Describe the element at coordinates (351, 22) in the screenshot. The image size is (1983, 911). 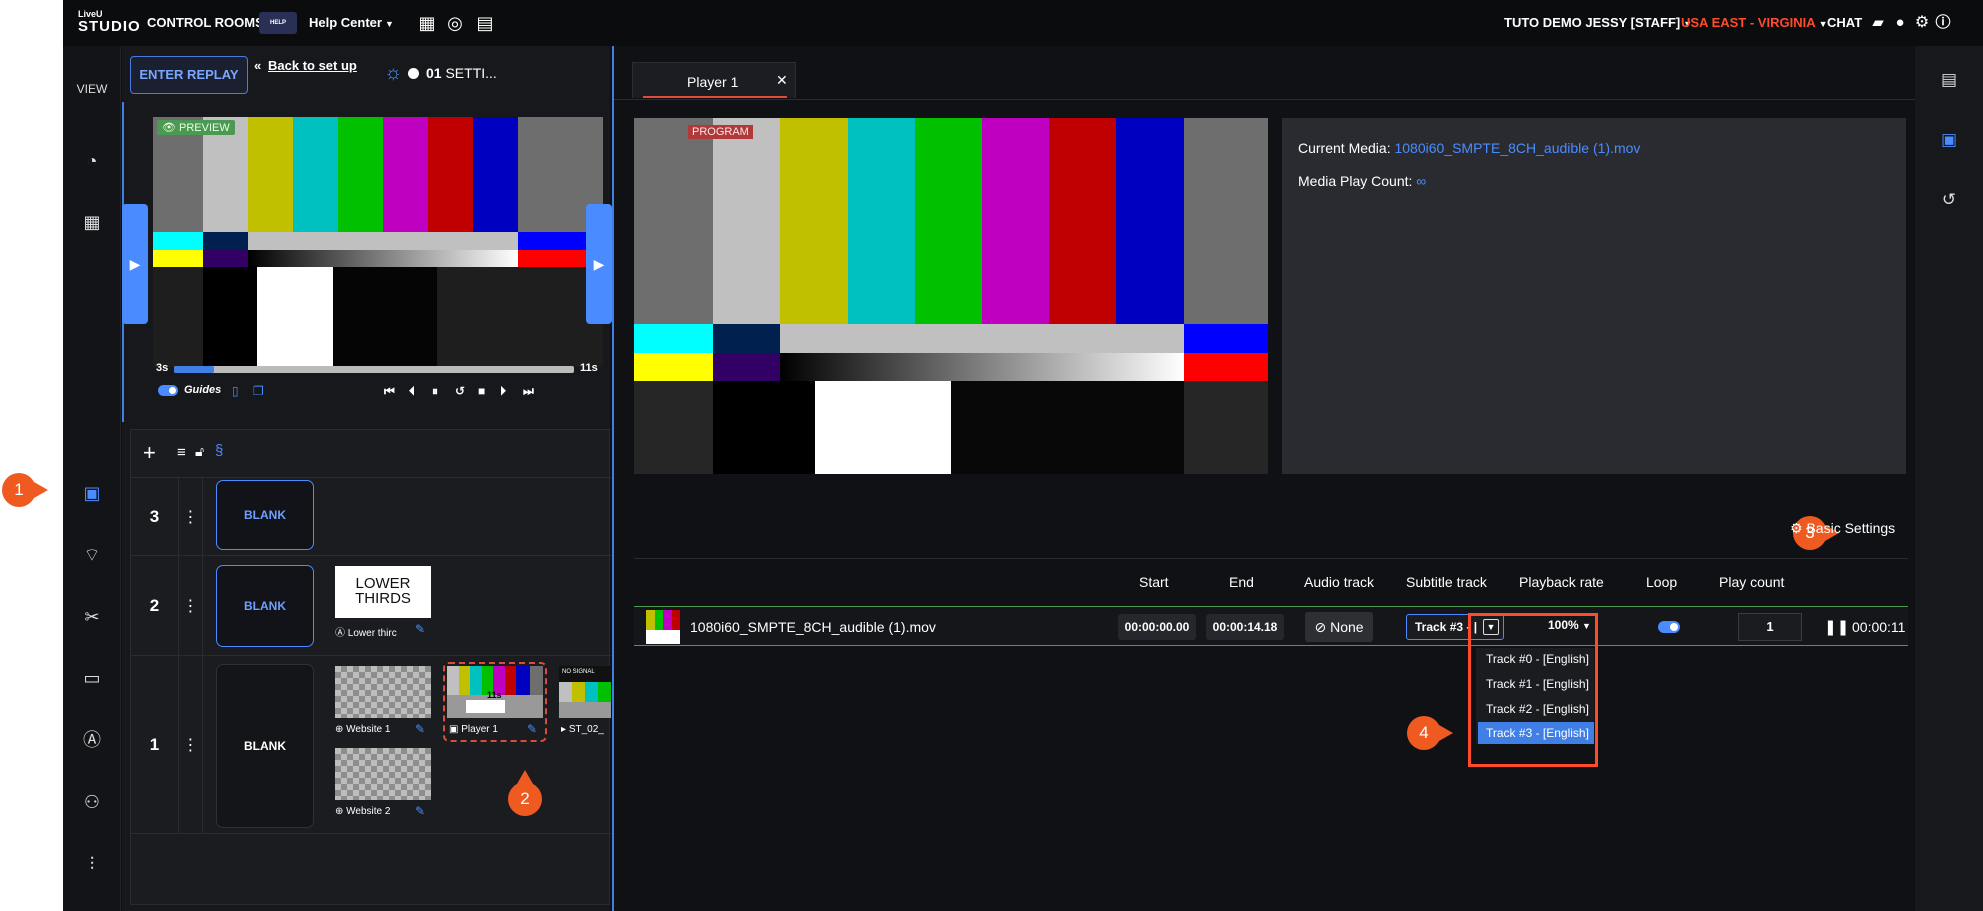
I see `help-center-menu: Help Center ▼` at that location.